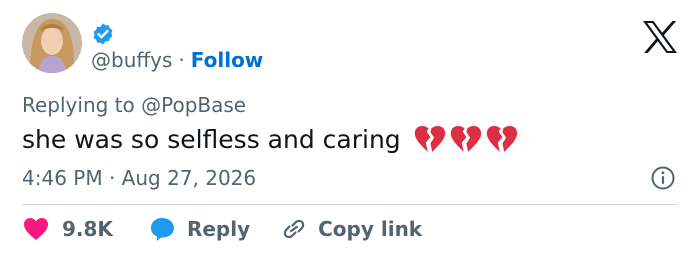 The image size is (700, 256). Describe the element at coordinates (350, 204) in the screenshot. I see `divider` at that location.